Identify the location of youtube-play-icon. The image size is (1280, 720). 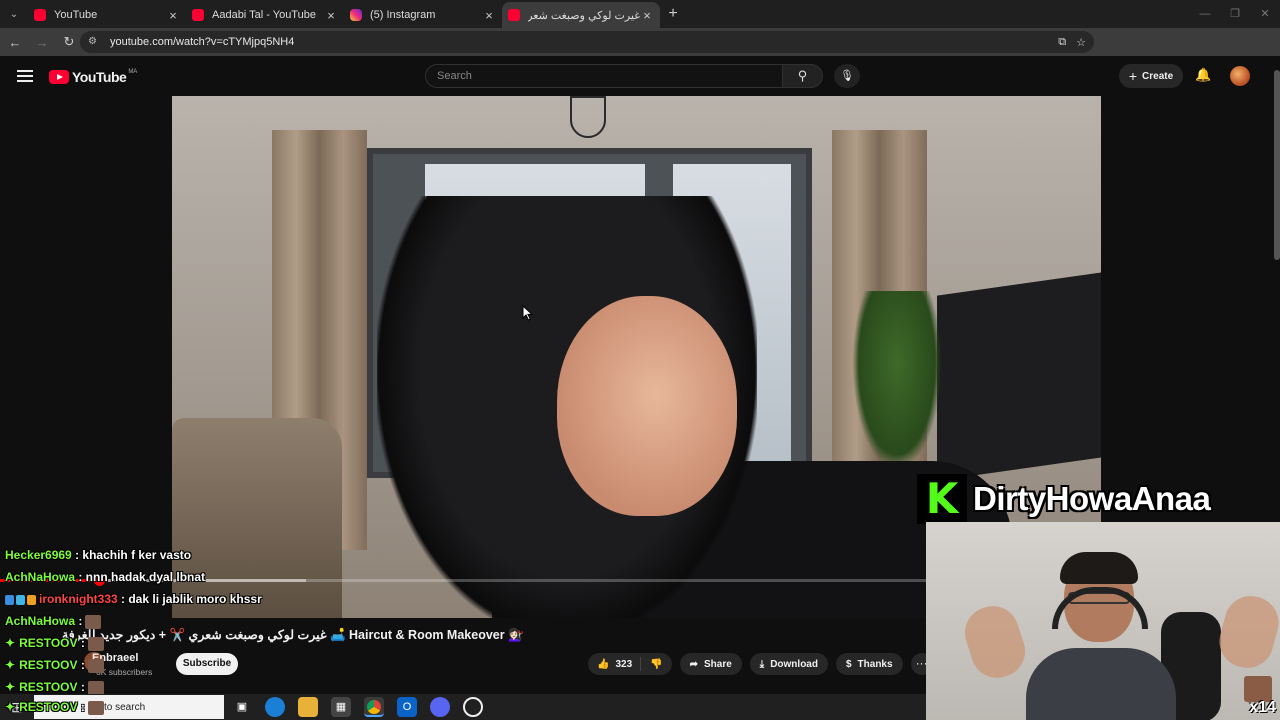
(59, 77).